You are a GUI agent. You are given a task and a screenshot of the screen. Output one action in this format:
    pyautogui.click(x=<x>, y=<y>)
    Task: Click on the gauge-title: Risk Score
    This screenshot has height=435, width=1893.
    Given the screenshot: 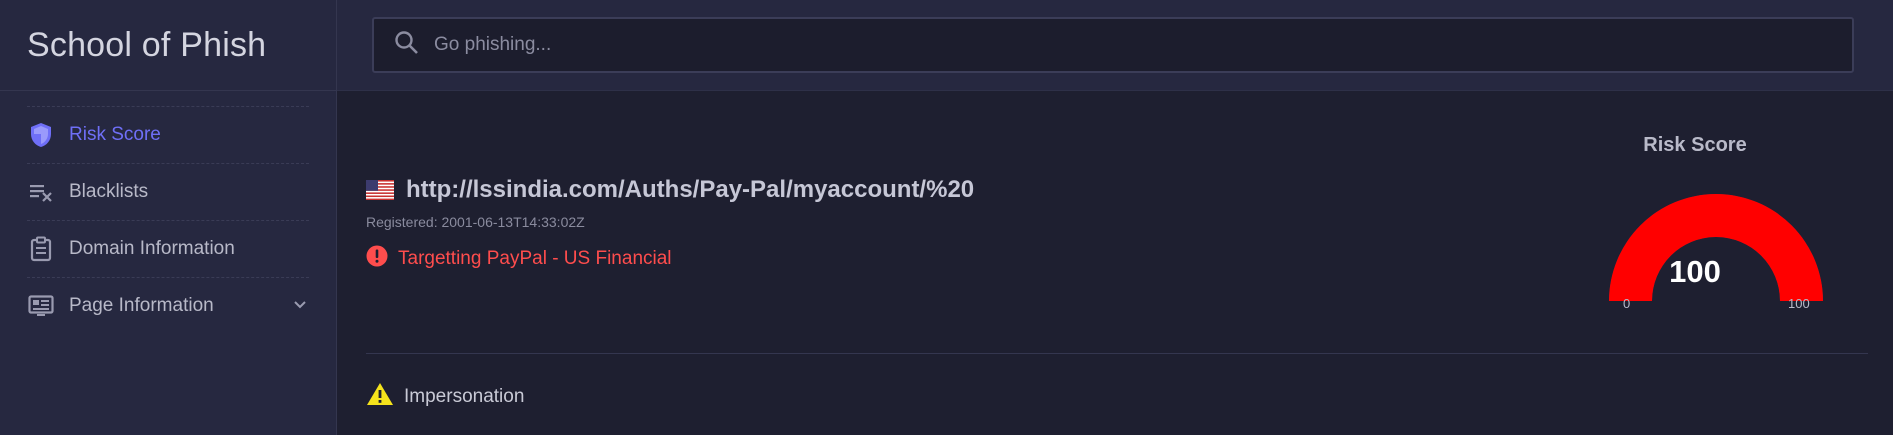 What is the action you would take?
    pyautogui.click(x=1695, y=145)
    